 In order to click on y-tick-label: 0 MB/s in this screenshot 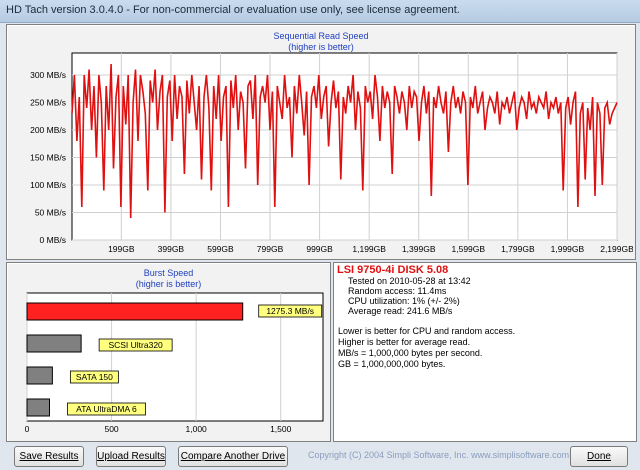, I will do `click(53, 240)`.